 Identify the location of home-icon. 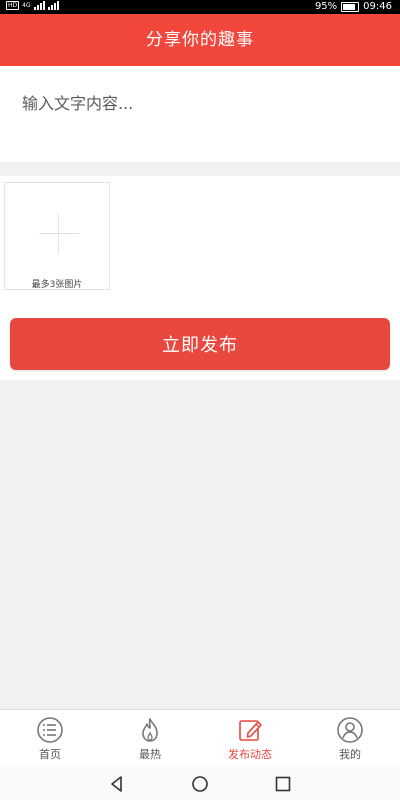
(200, 784).